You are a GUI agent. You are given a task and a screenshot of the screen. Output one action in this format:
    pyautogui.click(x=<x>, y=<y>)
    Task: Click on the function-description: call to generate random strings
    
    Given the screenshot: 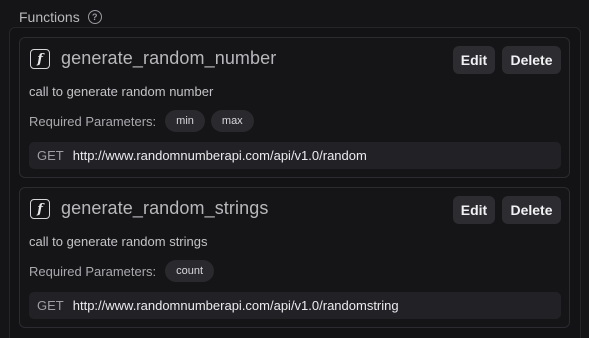 What is the action you would take?
    pyautogui.click(x=118, y=241)
    